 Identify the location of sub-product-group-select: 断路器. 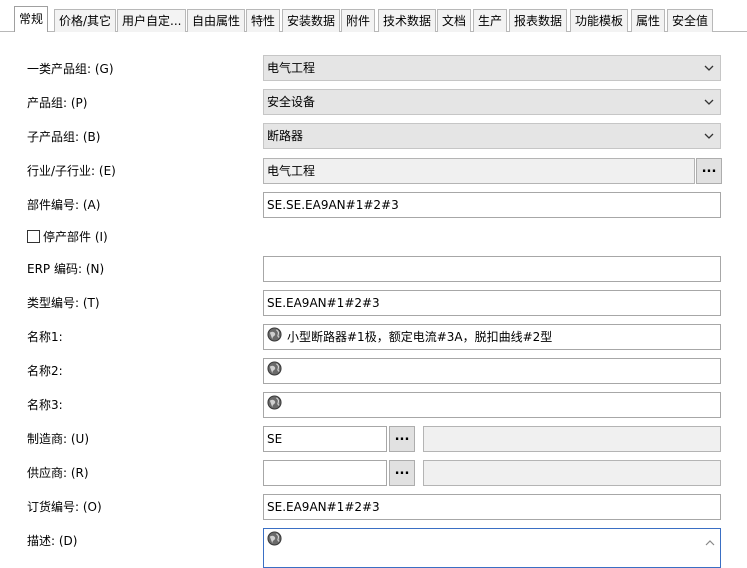
(492, 136).